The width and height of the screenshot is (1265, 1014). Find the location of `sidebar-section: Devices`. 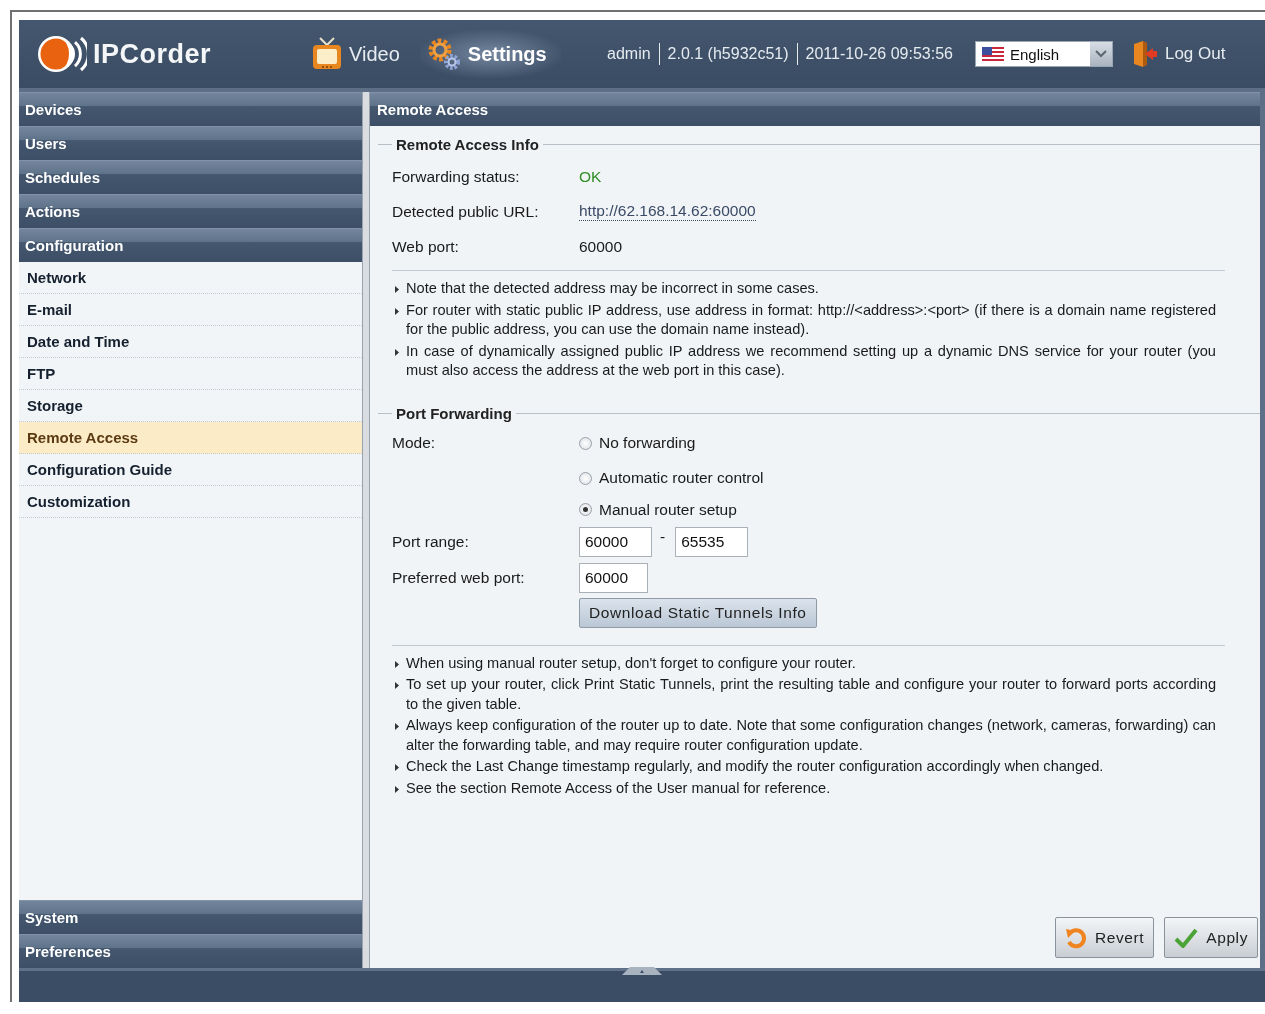

sidebar-section: Devices is located at coordinates (190, 109).